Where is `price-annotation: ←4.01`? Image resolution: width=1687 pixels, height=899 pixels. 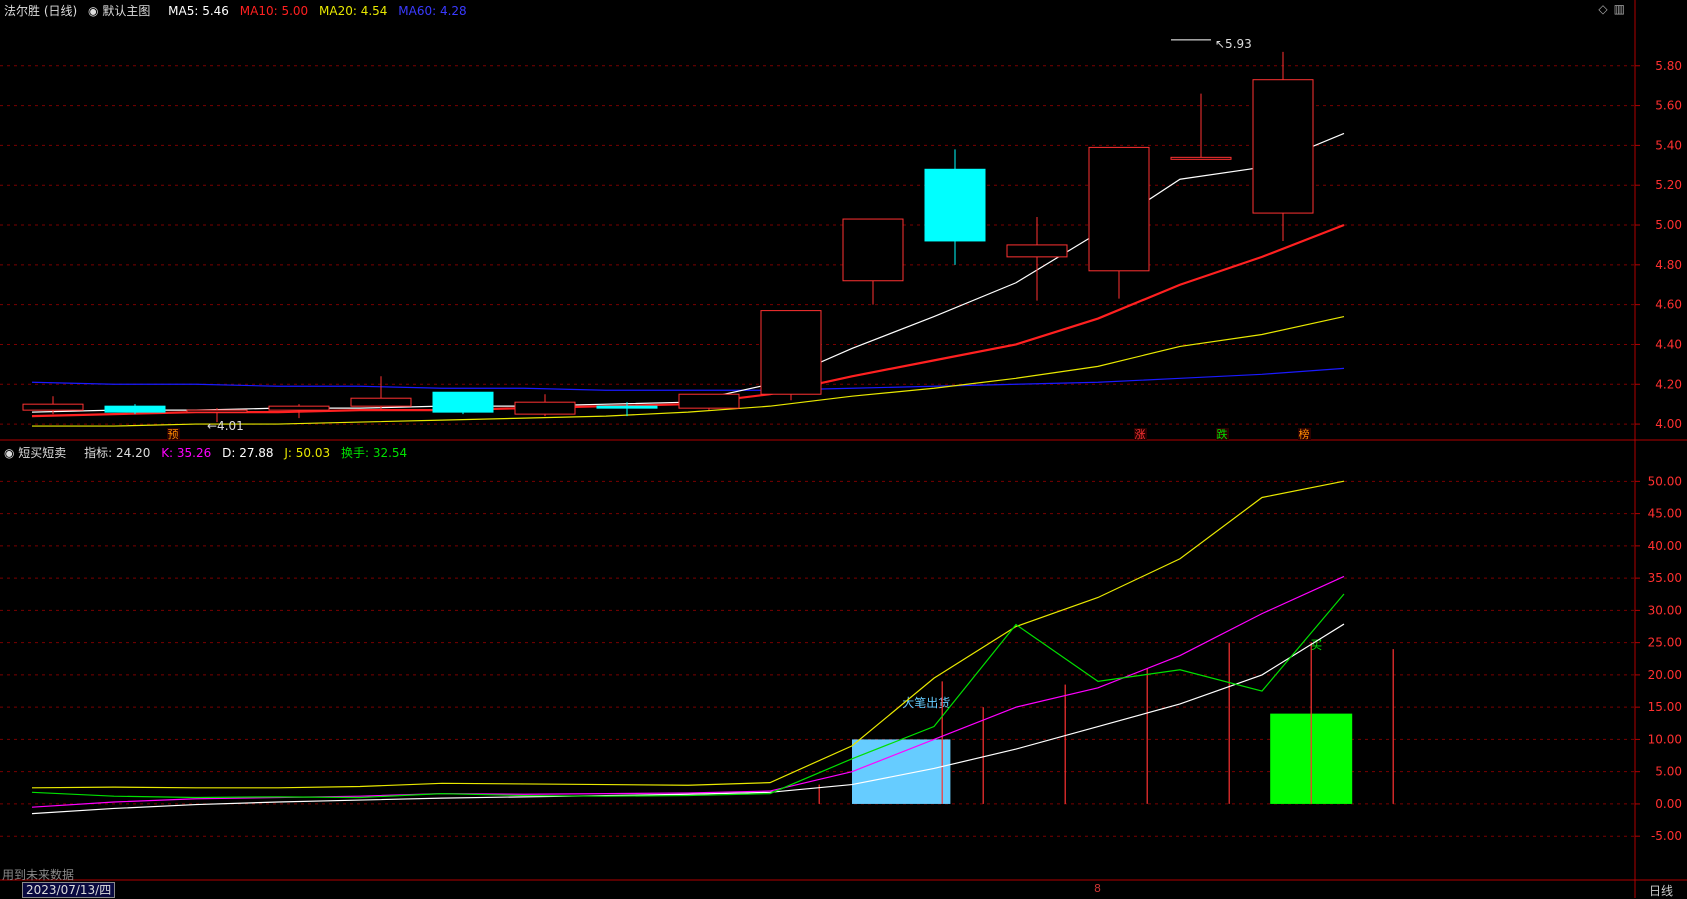
price-annotation: ←4.01 is located at coordinates (225, 426).